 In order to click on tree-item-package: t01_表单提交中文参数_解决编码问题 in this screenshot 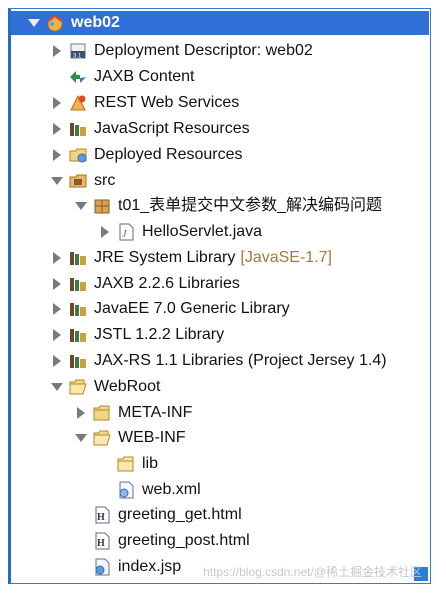, I will do `click(228, 206)`.